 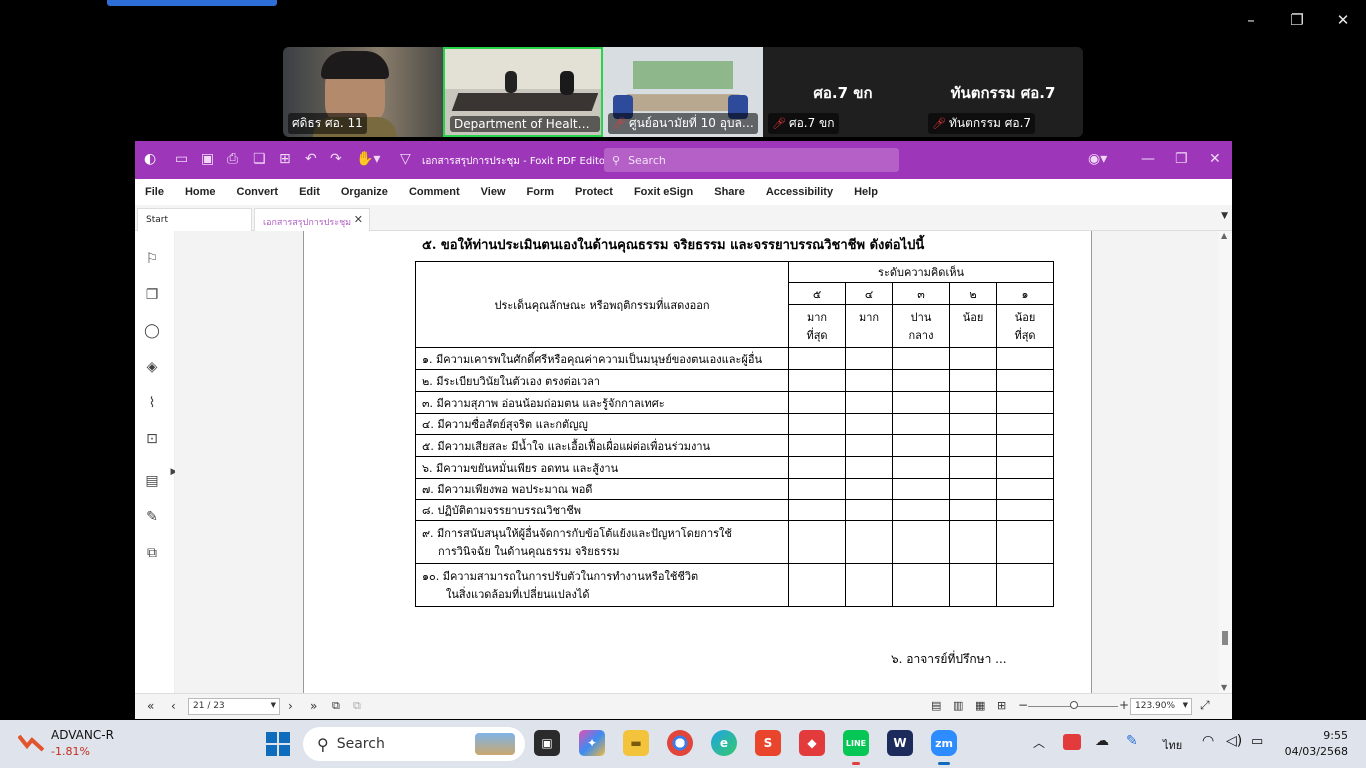 I want to click on anydesk-tray-icon, so click(x=1072, y=742).